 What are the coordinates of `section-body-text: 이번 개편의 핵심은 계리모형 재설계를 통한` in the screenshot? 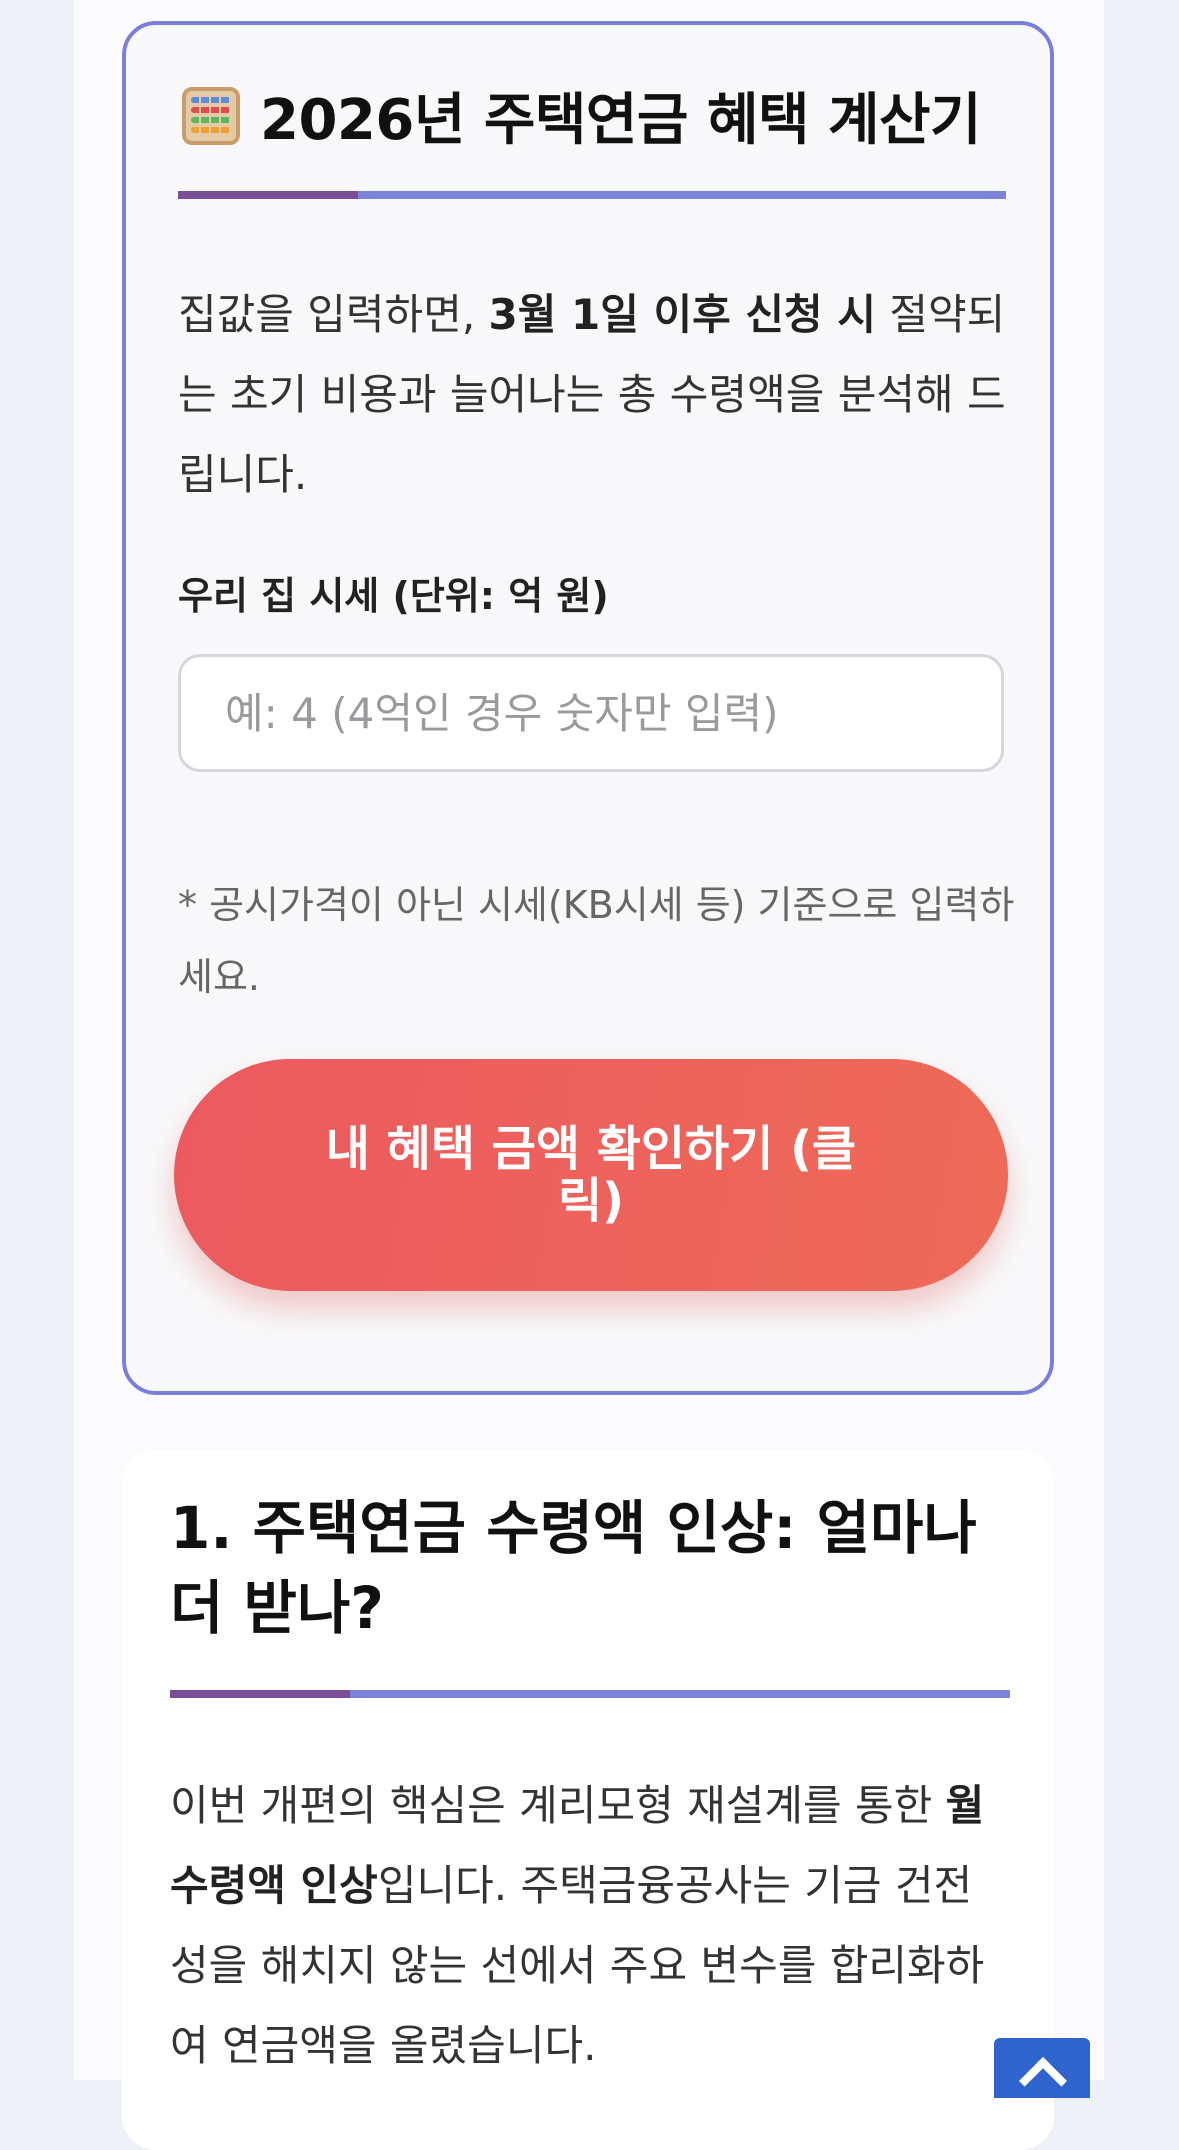 It's located at (558, 1805).